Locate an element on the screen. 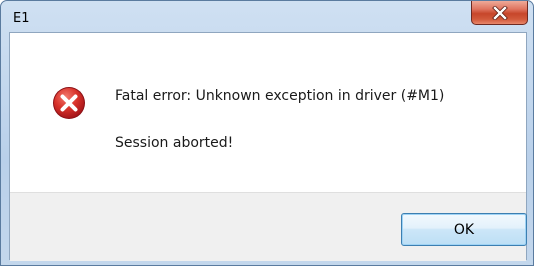  error-detail: Session aborted! is located at coordinates (174, 143).